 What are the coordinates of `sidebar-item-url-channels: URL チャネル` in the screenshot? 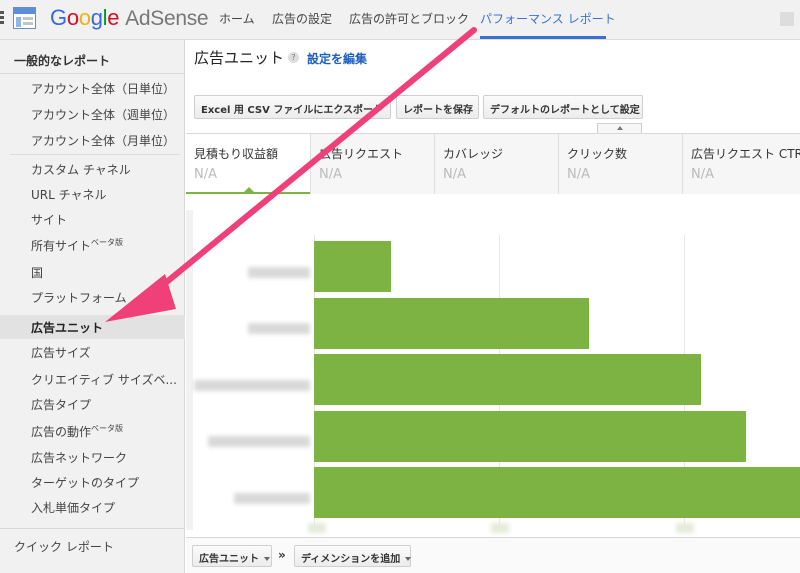 It's located at (69, 194).